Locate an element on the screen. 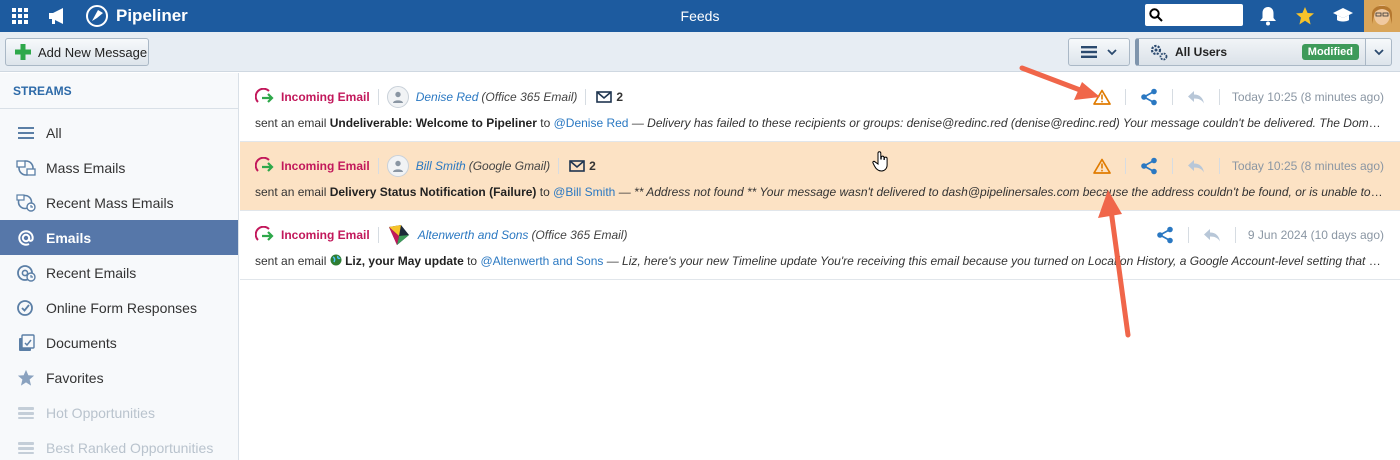 This screenshot has height=460, width=1400. action-text: sent an email is located at coordinates (291, 261).